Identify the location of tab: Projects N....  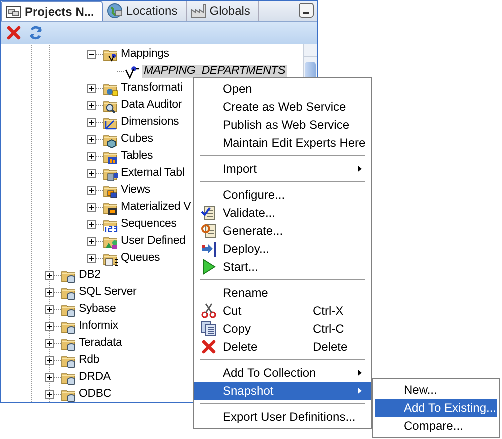
(52, 11).